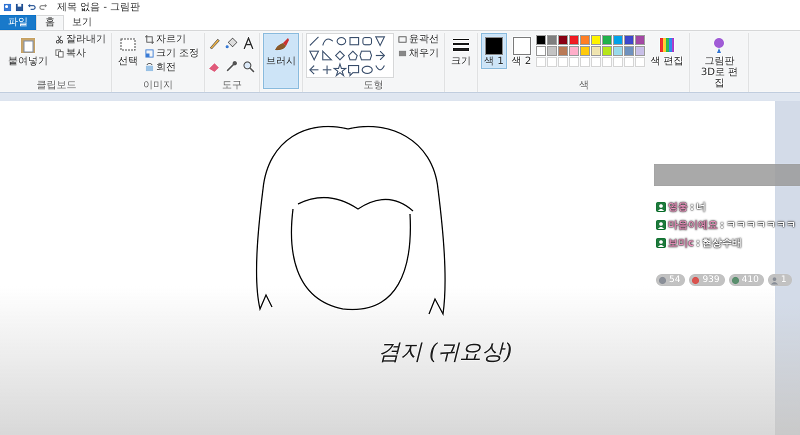 The height and width of the screenshot is (435, 800). Describe the element at coordinates (281, 61) in the screenshot. I see `brushes-button: 브러시` at that location.